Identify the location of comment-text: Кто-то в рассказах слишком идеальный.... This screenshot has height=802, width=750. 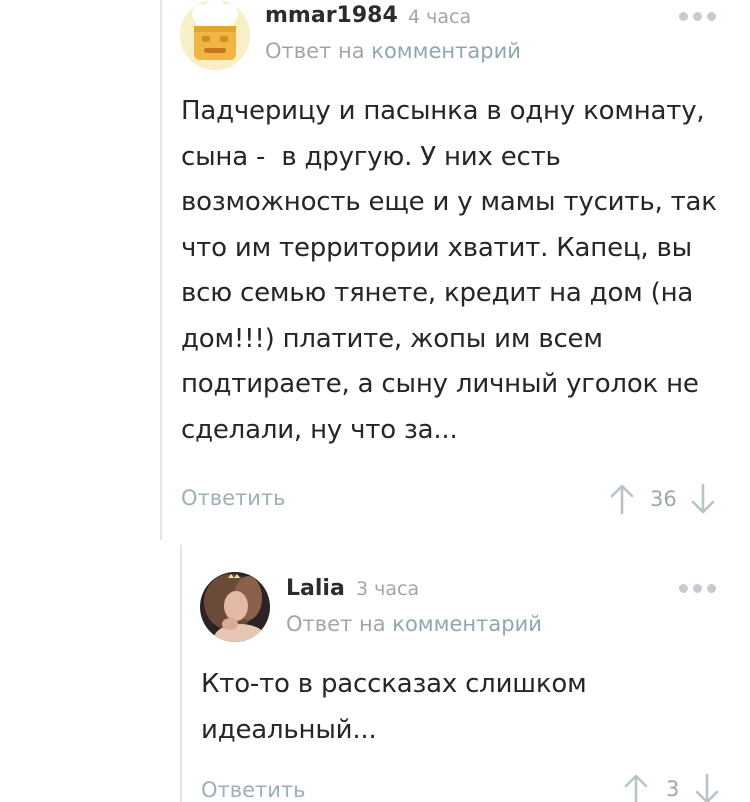
(394, 707).